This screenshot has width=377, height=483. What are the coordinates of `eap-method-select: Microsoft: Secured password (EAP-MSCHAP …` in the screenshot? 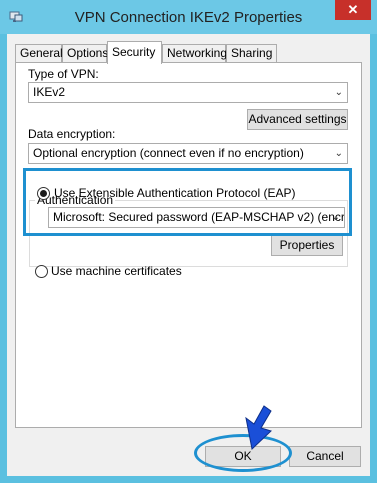 It's located at (196, 217).